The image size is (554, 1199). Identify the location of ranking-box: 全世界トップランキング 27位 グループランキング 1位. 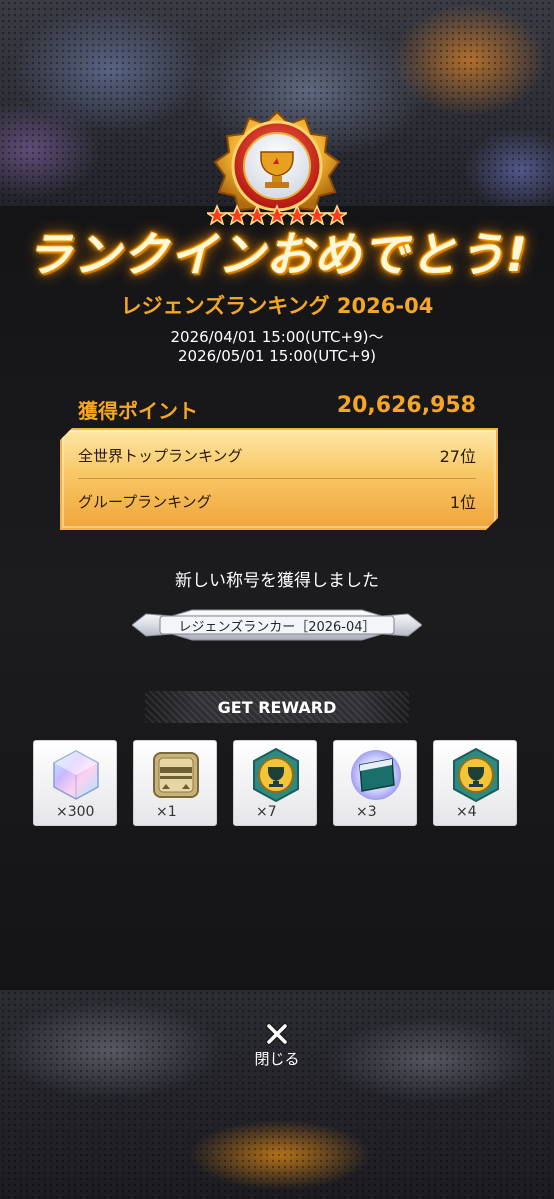
(279, 479).